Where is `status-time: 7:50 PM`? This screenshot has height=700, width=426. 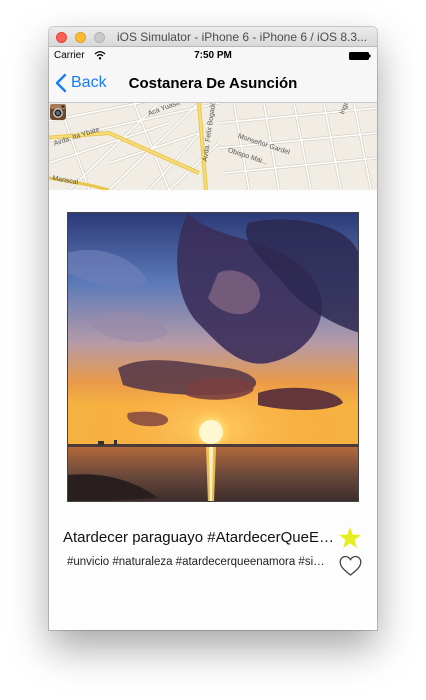
status-time: 7:50 PM is located at coordinates (213, 55).